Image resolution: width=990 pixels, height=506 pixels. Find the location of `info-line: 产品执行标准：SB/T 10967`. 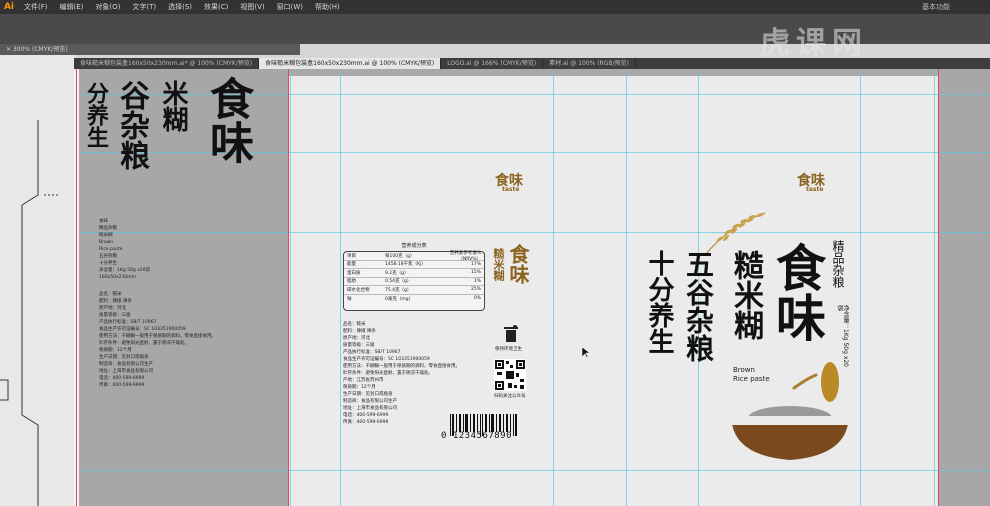

info-line: 产品执行标准：SB/T 10967 is located at coordinates (372, 352).